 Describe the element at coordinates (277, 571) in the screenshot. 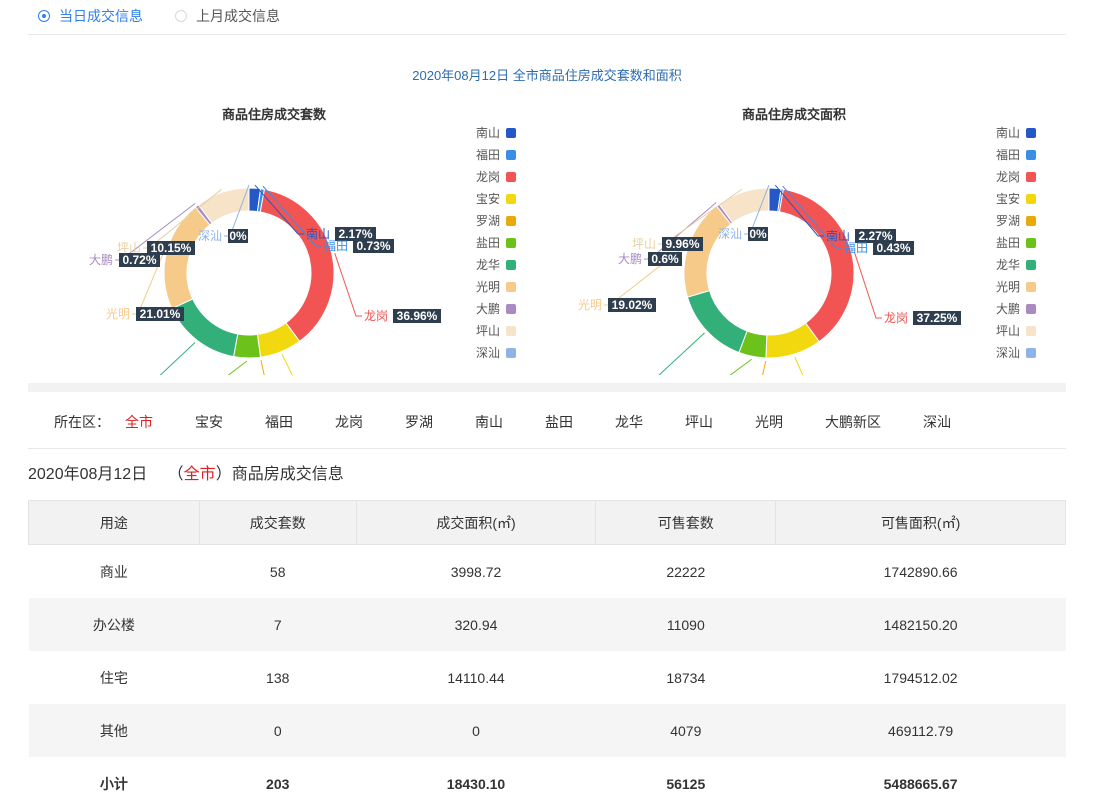

I see `cell-deal-units: 58` at that location.